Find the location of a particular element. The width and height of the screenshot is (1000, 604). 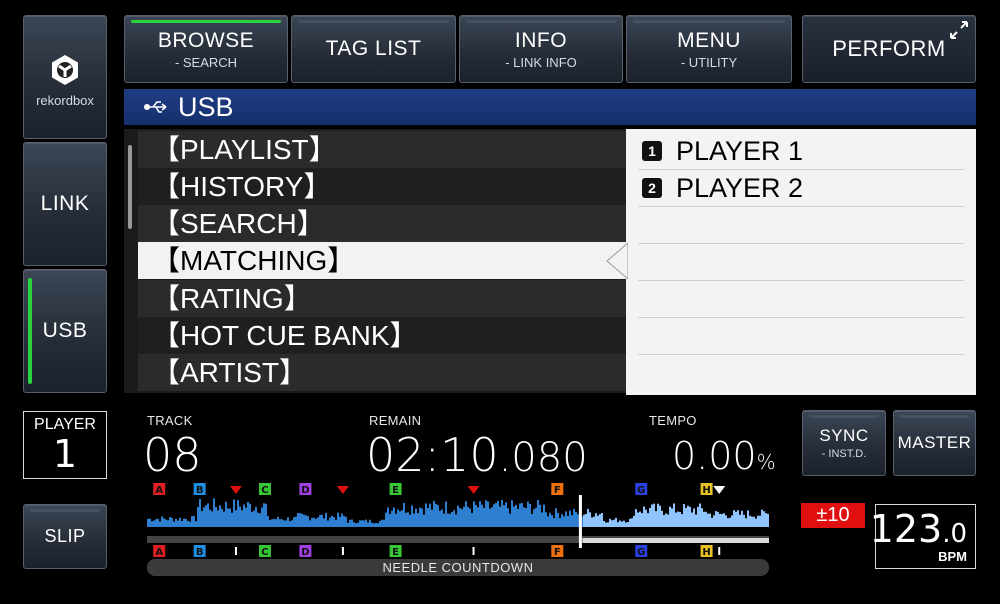

hot-cue-letter: F is located at coordinates (557, 552).